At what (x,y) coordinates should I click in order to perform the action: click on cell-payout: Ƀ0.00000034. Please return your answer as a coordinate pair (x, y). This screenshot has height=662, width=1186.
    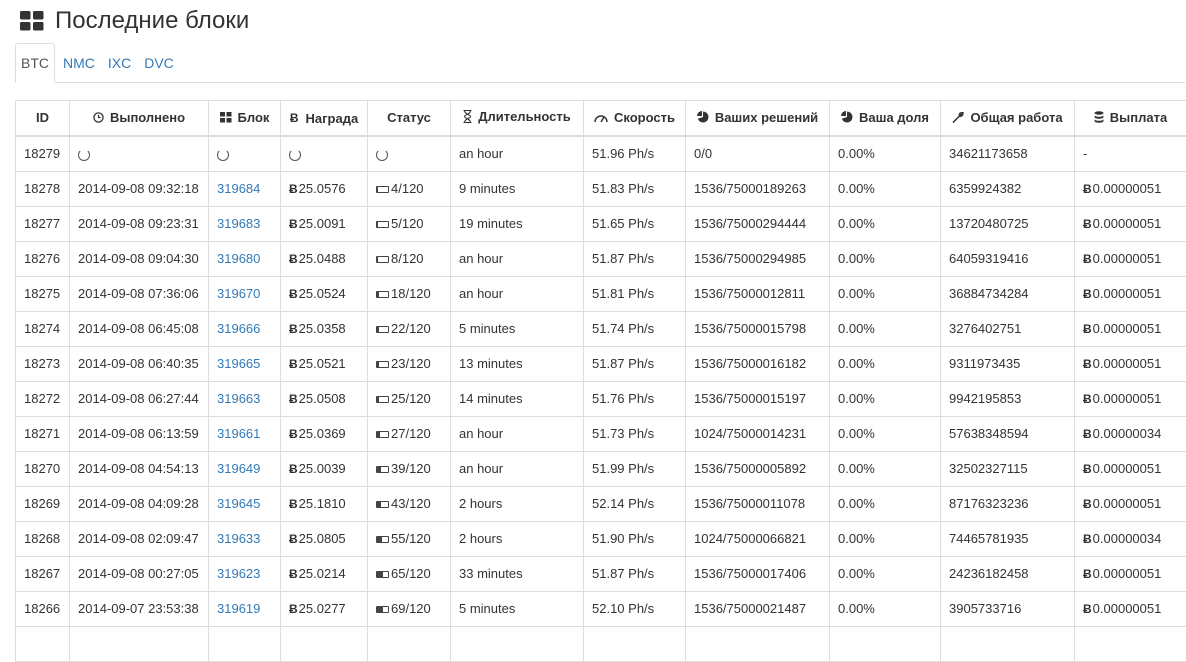
    Looking at the image, I should click on (1130, 538).